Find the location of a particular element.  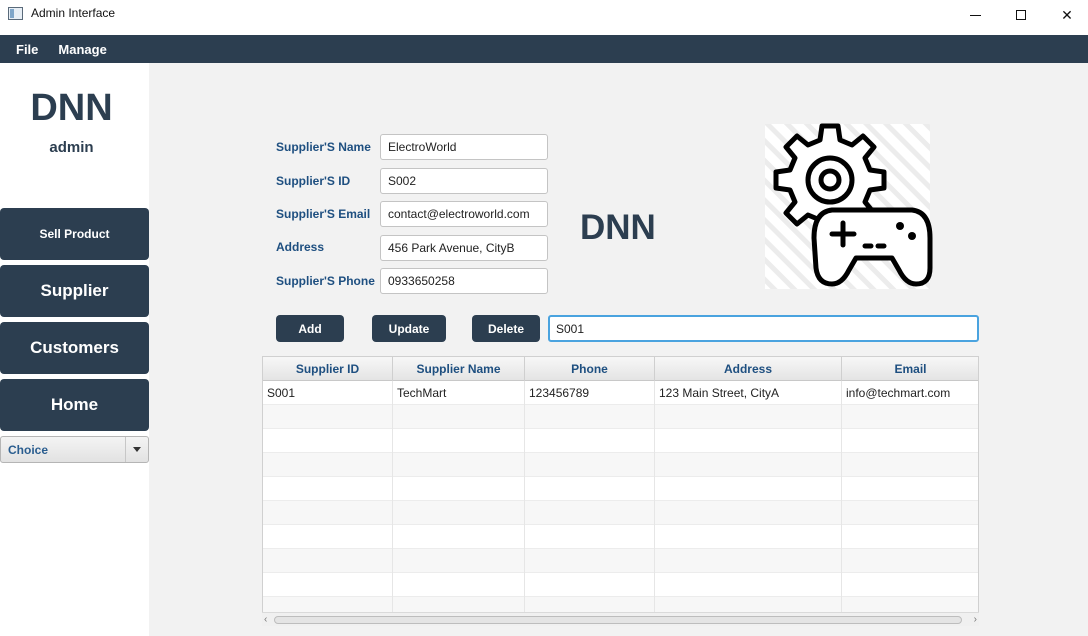

cell-address: 123 Main Street, CityA is located at coordinates (748, 393).